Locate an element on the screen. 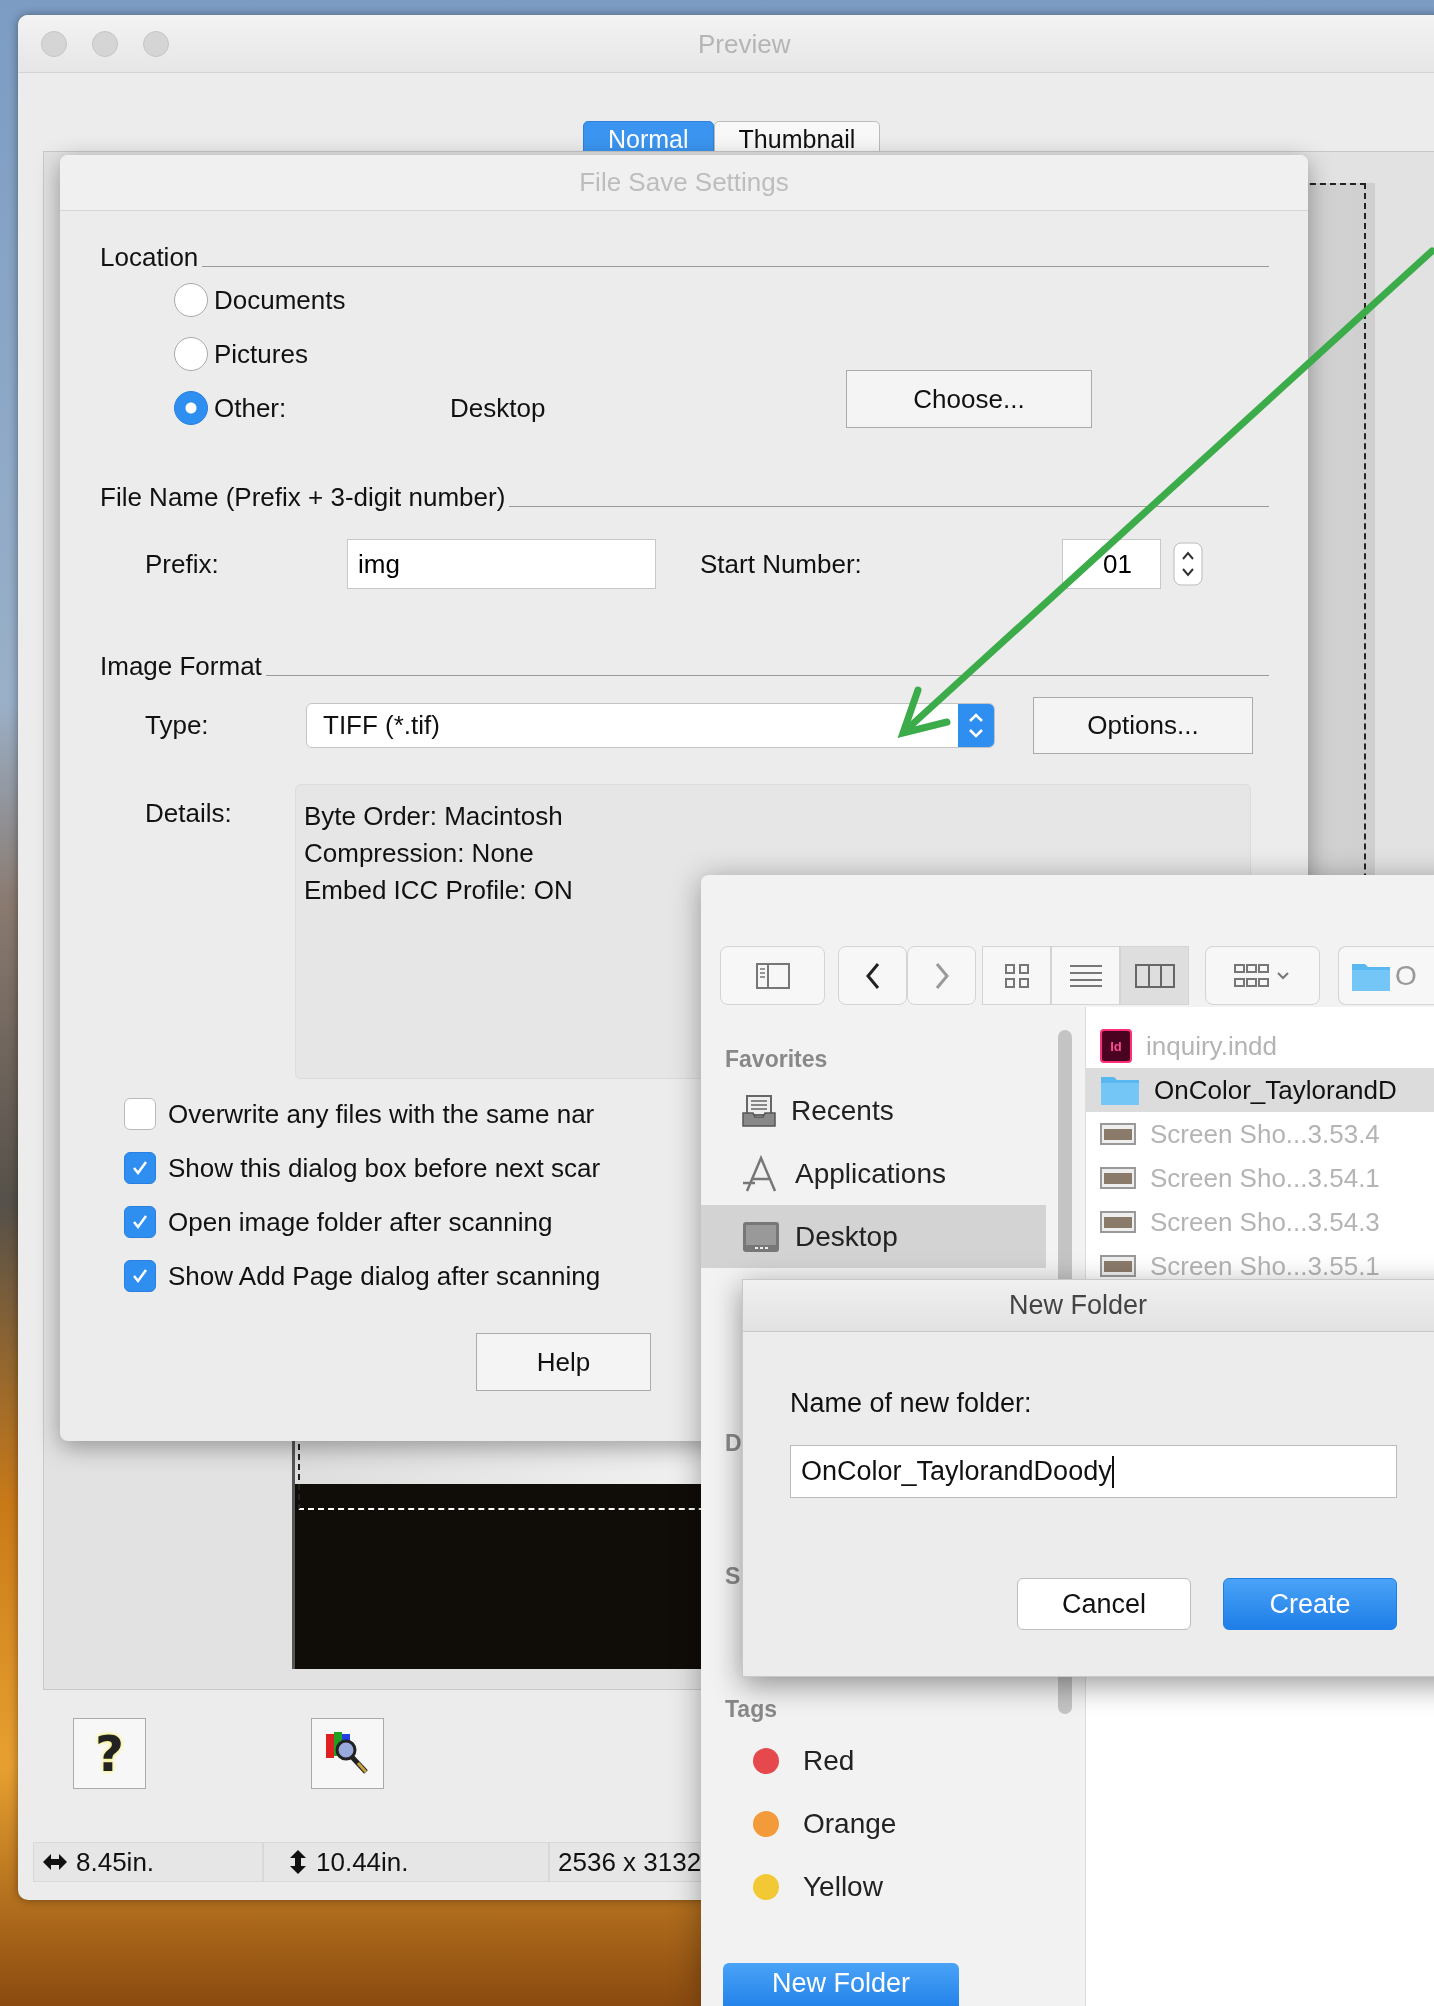 This screenshot has width=1434, height=2006. start-number-label: Start Number: is located at coordinates (781, 564).